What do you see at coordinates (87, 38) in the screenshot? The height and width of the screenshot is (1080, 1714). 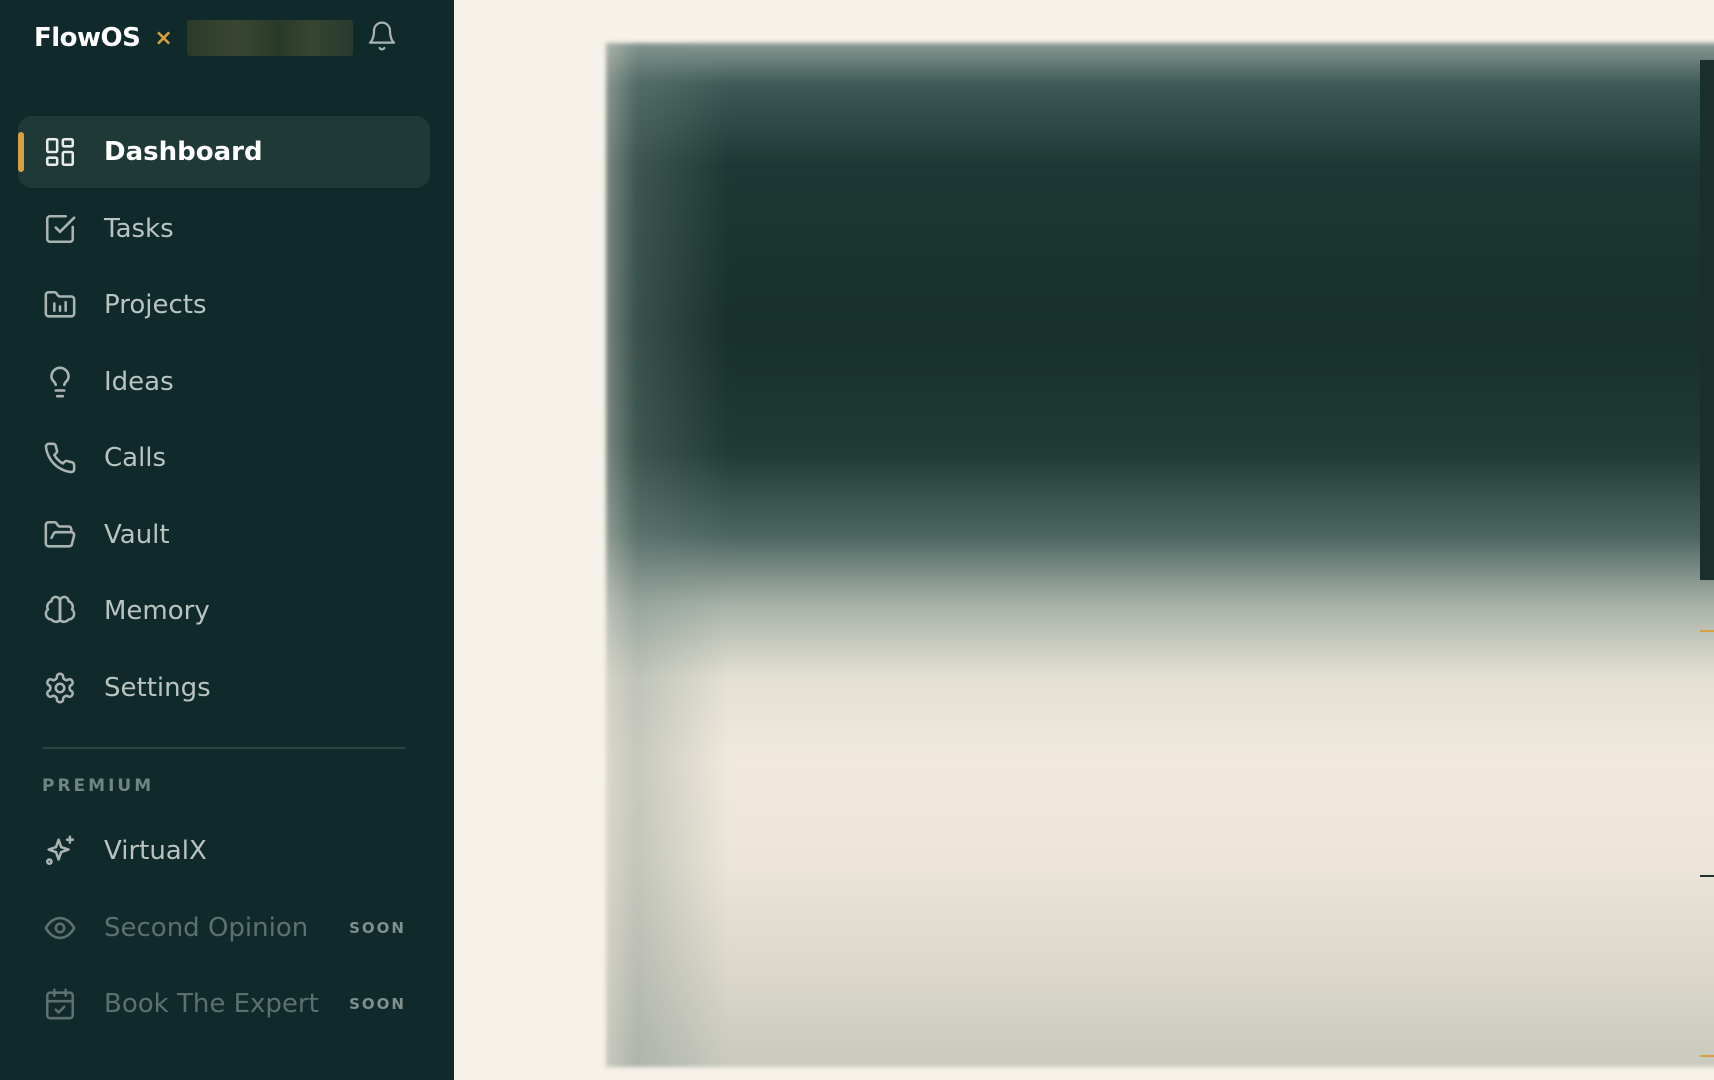 I see `brand-name: FlowOS` at bounding box center [87, 38].